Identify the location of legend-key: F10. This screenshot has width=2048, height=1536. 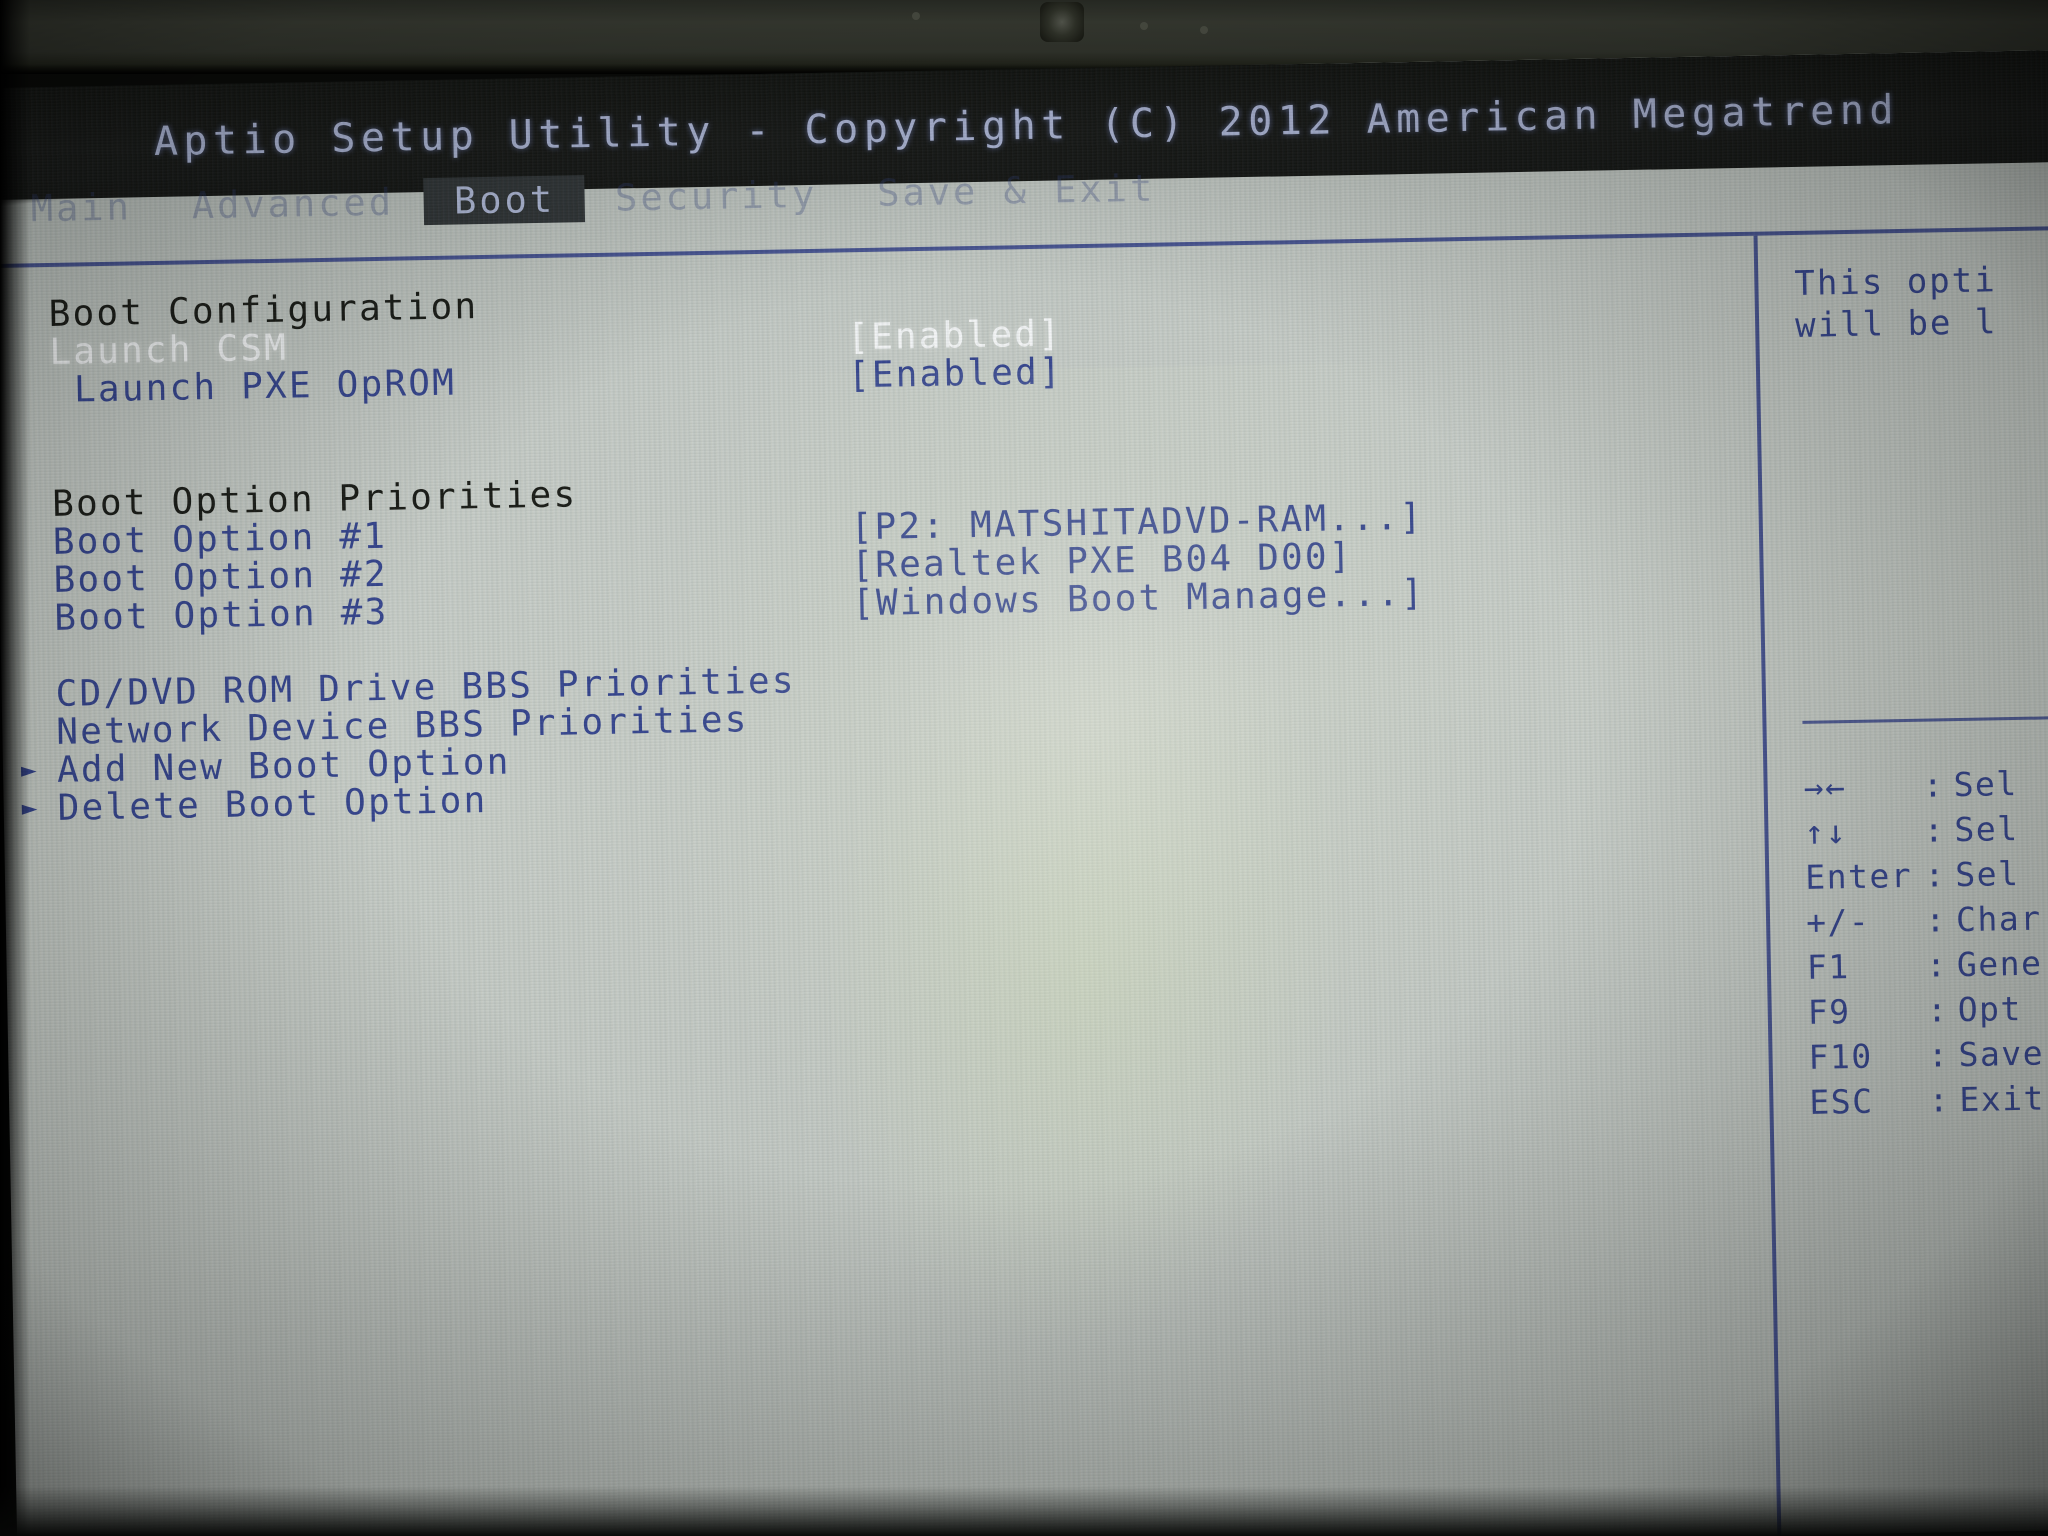
(1841, 1056).